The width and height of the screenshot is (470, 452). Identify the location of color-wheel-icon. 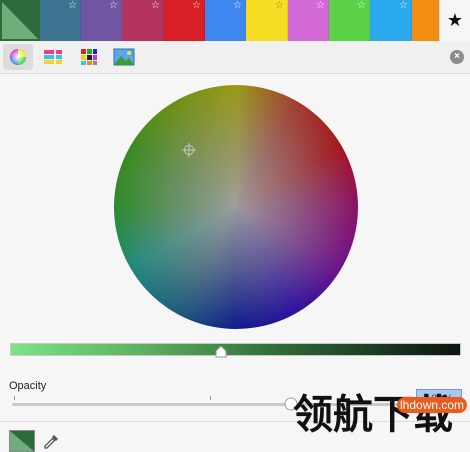
(18, 57).